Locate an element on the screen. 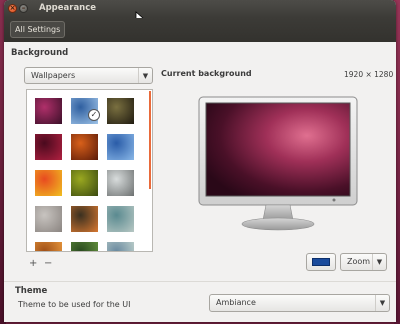 This screenshot has width=400, height=324. background-color-button is located at coordinates (321, 262).